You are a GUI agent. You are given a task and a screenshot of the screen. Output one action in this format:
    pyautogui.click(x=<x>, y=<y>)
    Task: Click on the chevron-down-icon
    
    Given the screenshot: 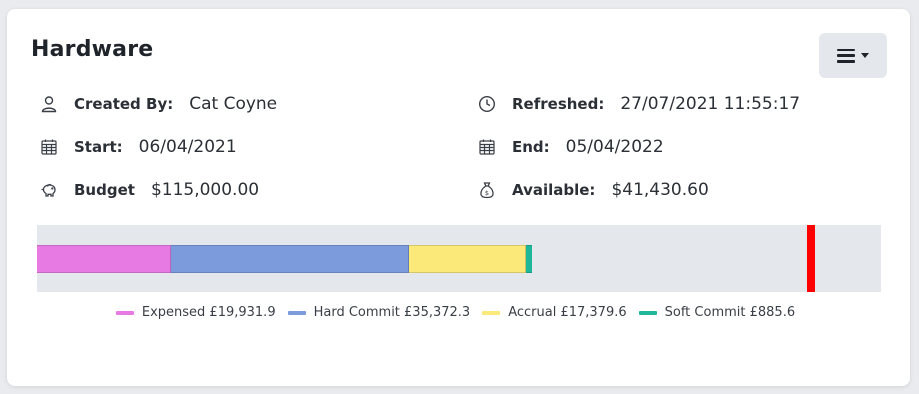 What is the action you would take?
    pyautogui.click(x=865, y=55)
    